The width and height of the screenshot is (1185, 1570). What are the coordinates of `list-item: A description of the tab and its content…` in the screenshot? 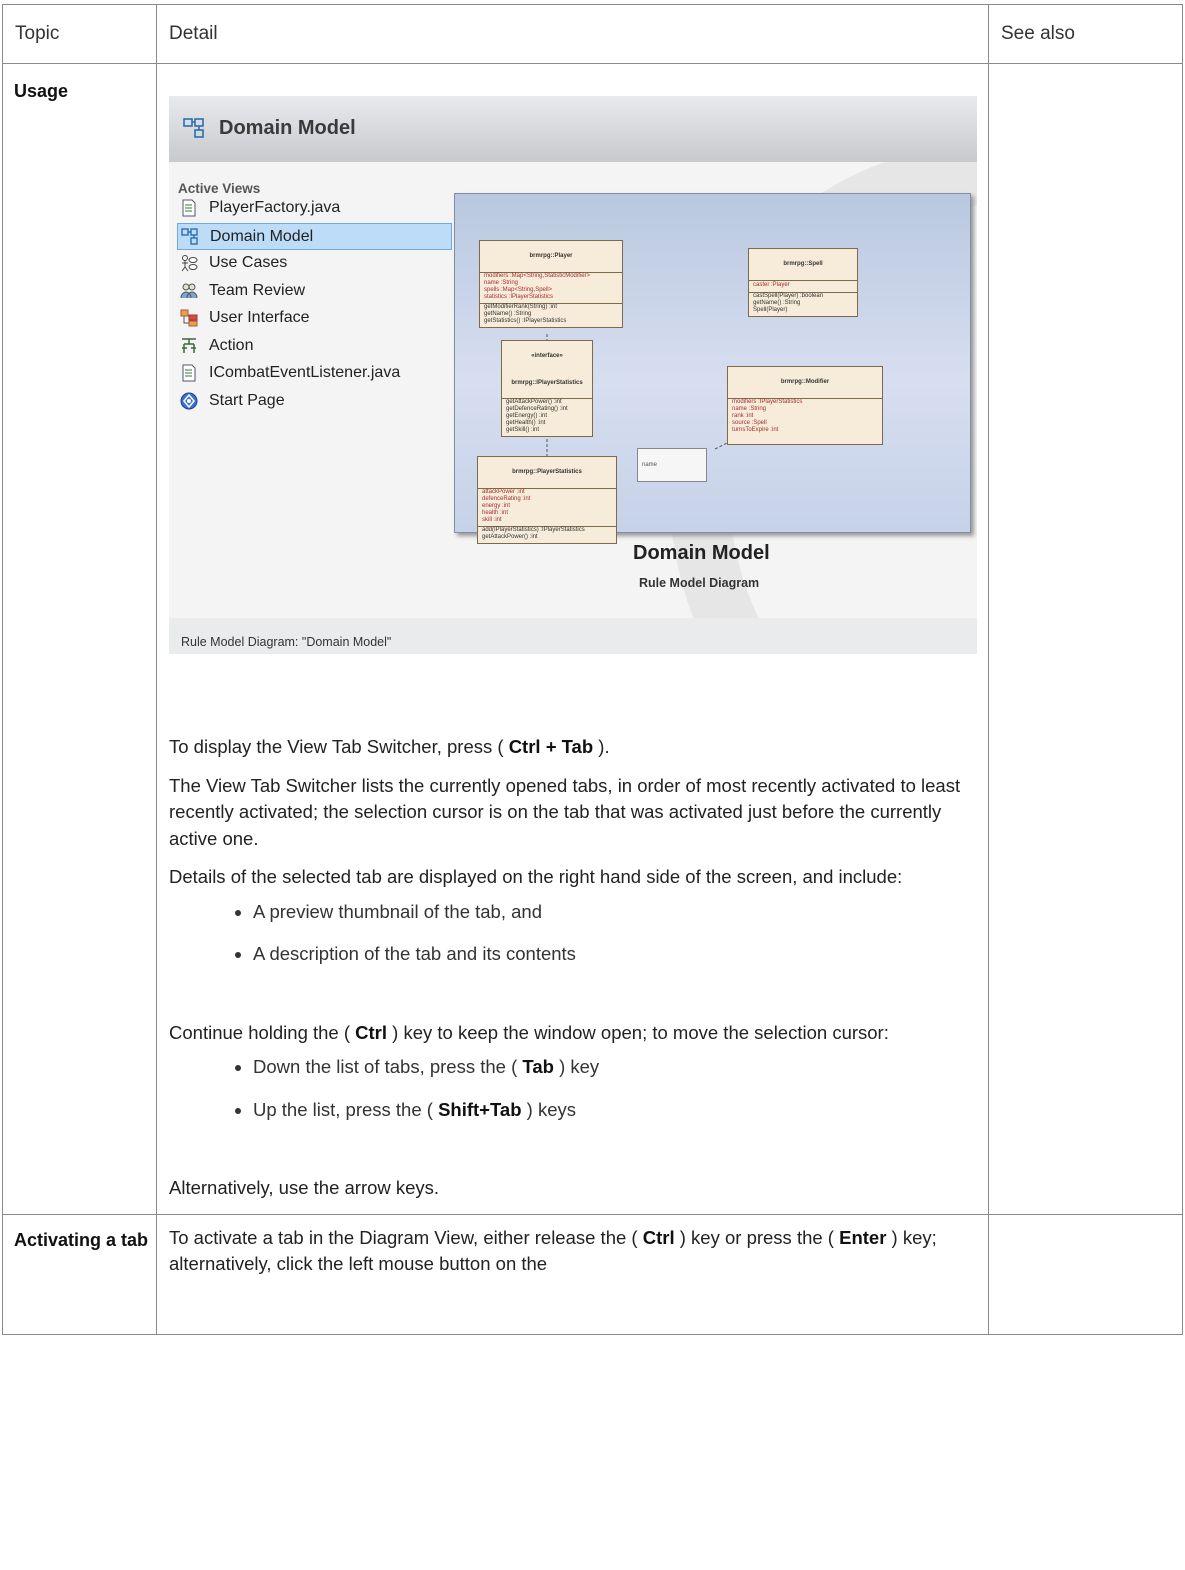 It's located at (613, 954).